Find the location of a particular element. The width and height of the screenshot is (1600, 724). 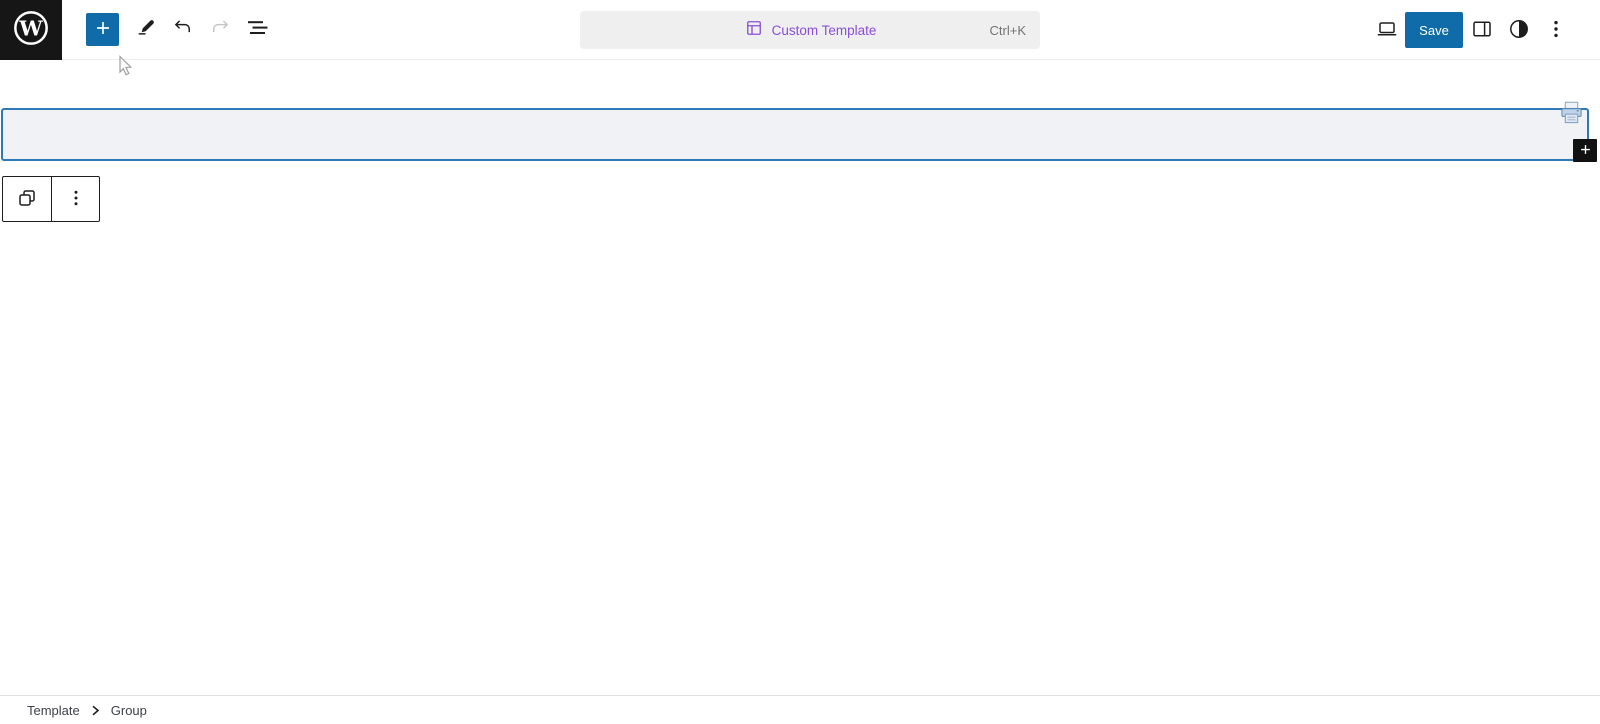

list-view-icon is located at coordinates (257, 29).